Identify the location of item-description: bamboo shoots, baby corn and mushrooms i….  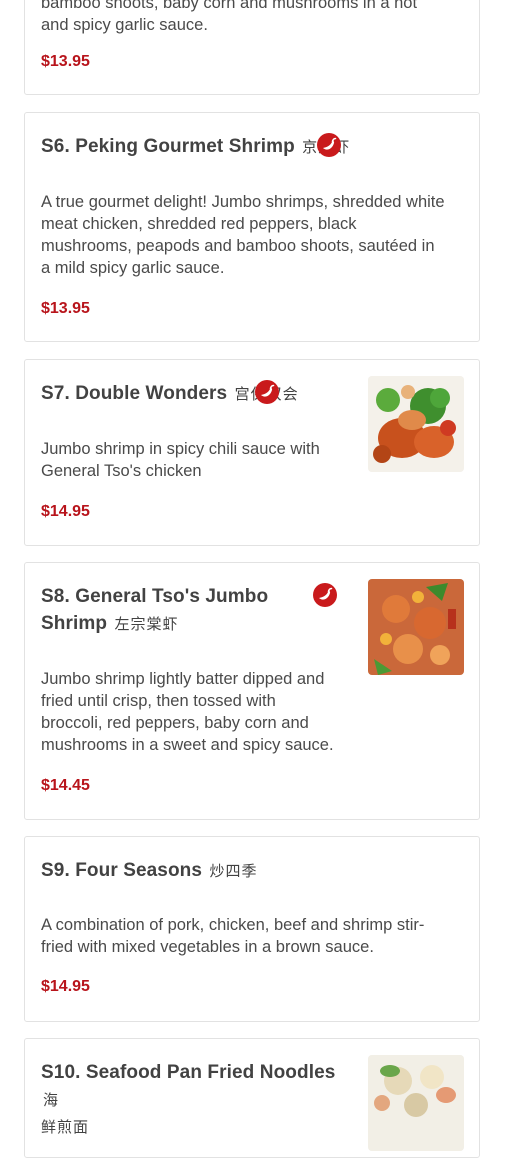
(229, 18).